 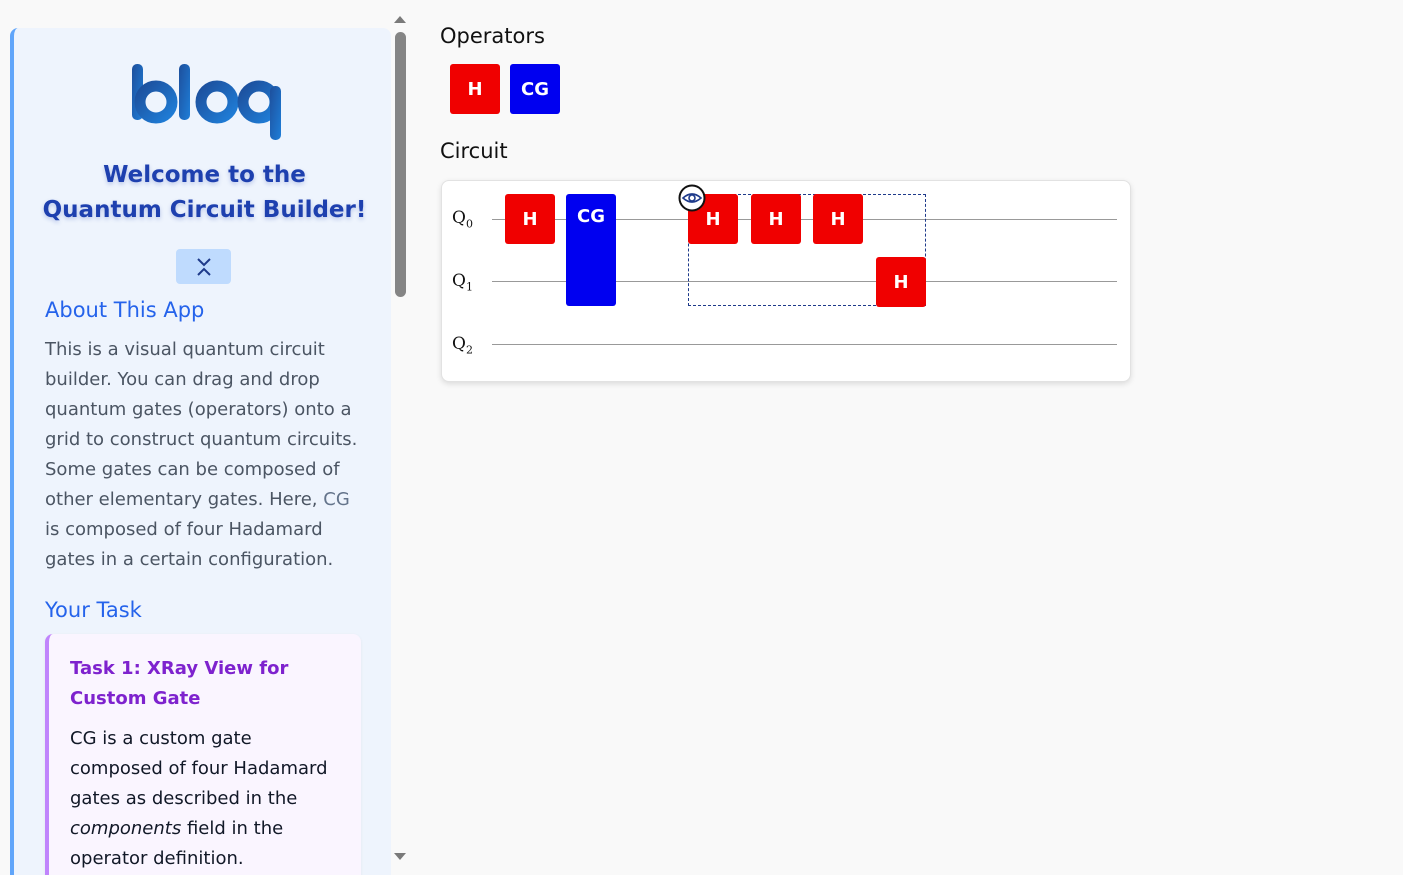 I want to click on welcome-line-1: Welcome to the, so click(x=204, y=175).